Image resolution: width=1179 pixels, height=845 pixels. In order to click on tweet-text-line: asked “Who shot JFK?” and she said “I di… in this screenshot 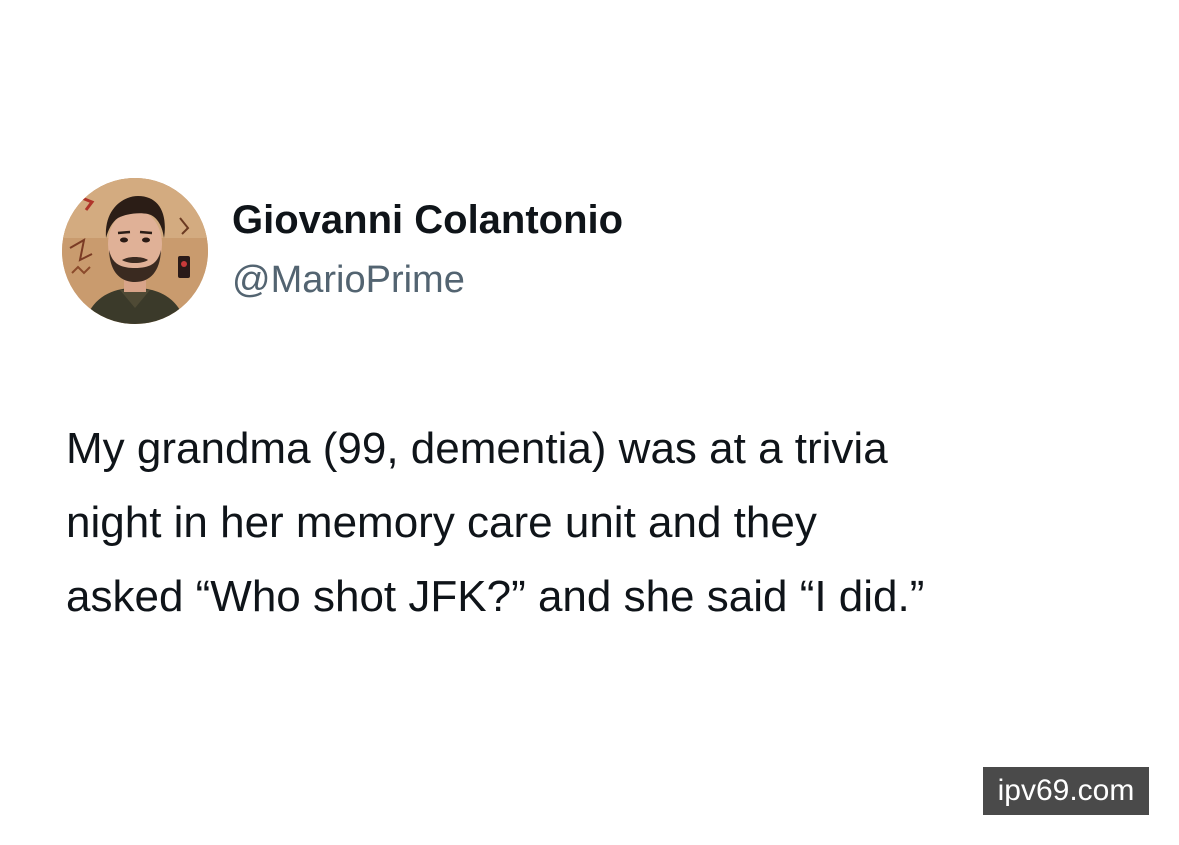, I will do `click(495, 596)`.